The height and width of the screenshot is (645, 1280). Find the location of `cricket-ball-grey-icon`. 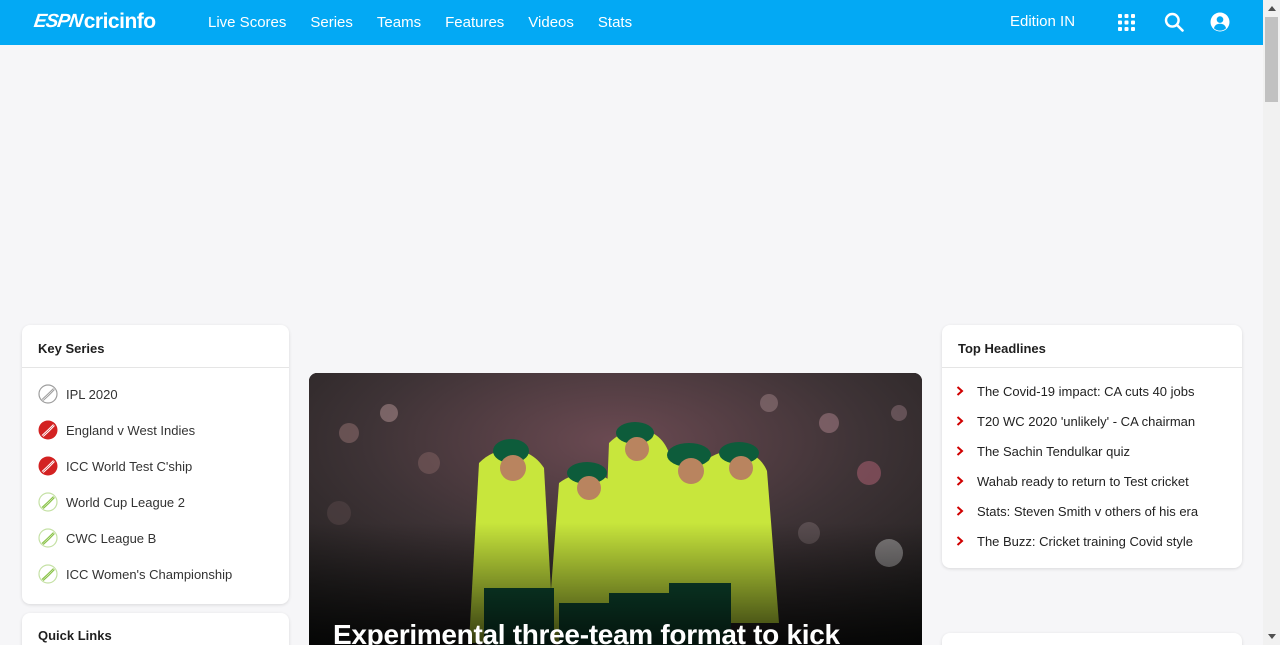

cricket-ball-grey-icon is located at coordinates (48, 394).